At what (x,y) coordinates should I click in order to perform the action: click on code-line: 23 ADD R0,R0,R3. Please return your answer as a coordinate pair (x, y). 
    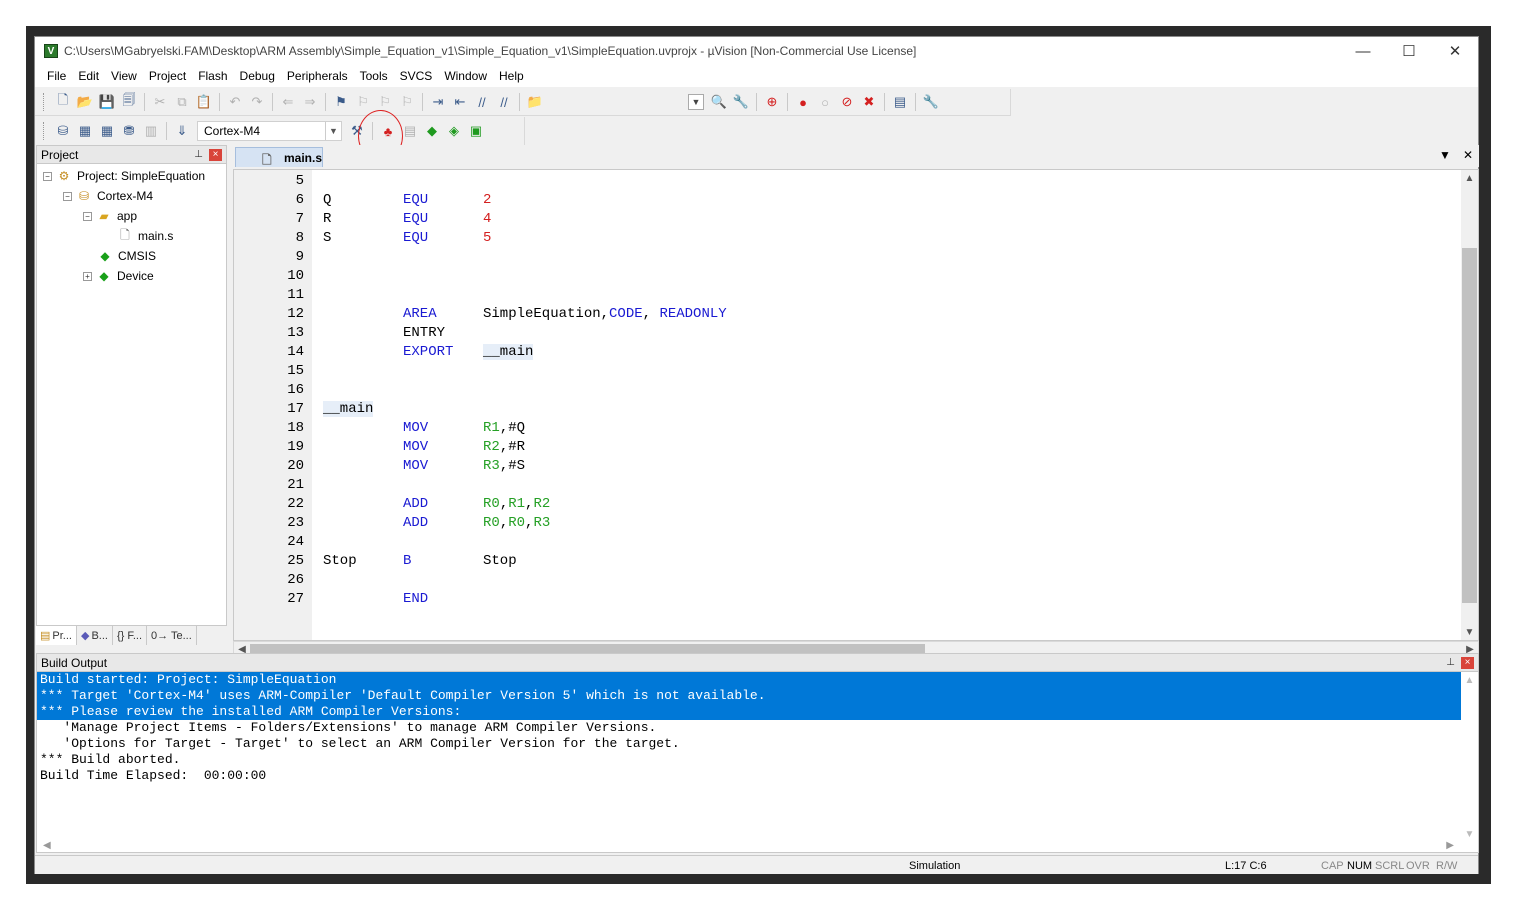
    Looking at the image, I should click on (834, 522).